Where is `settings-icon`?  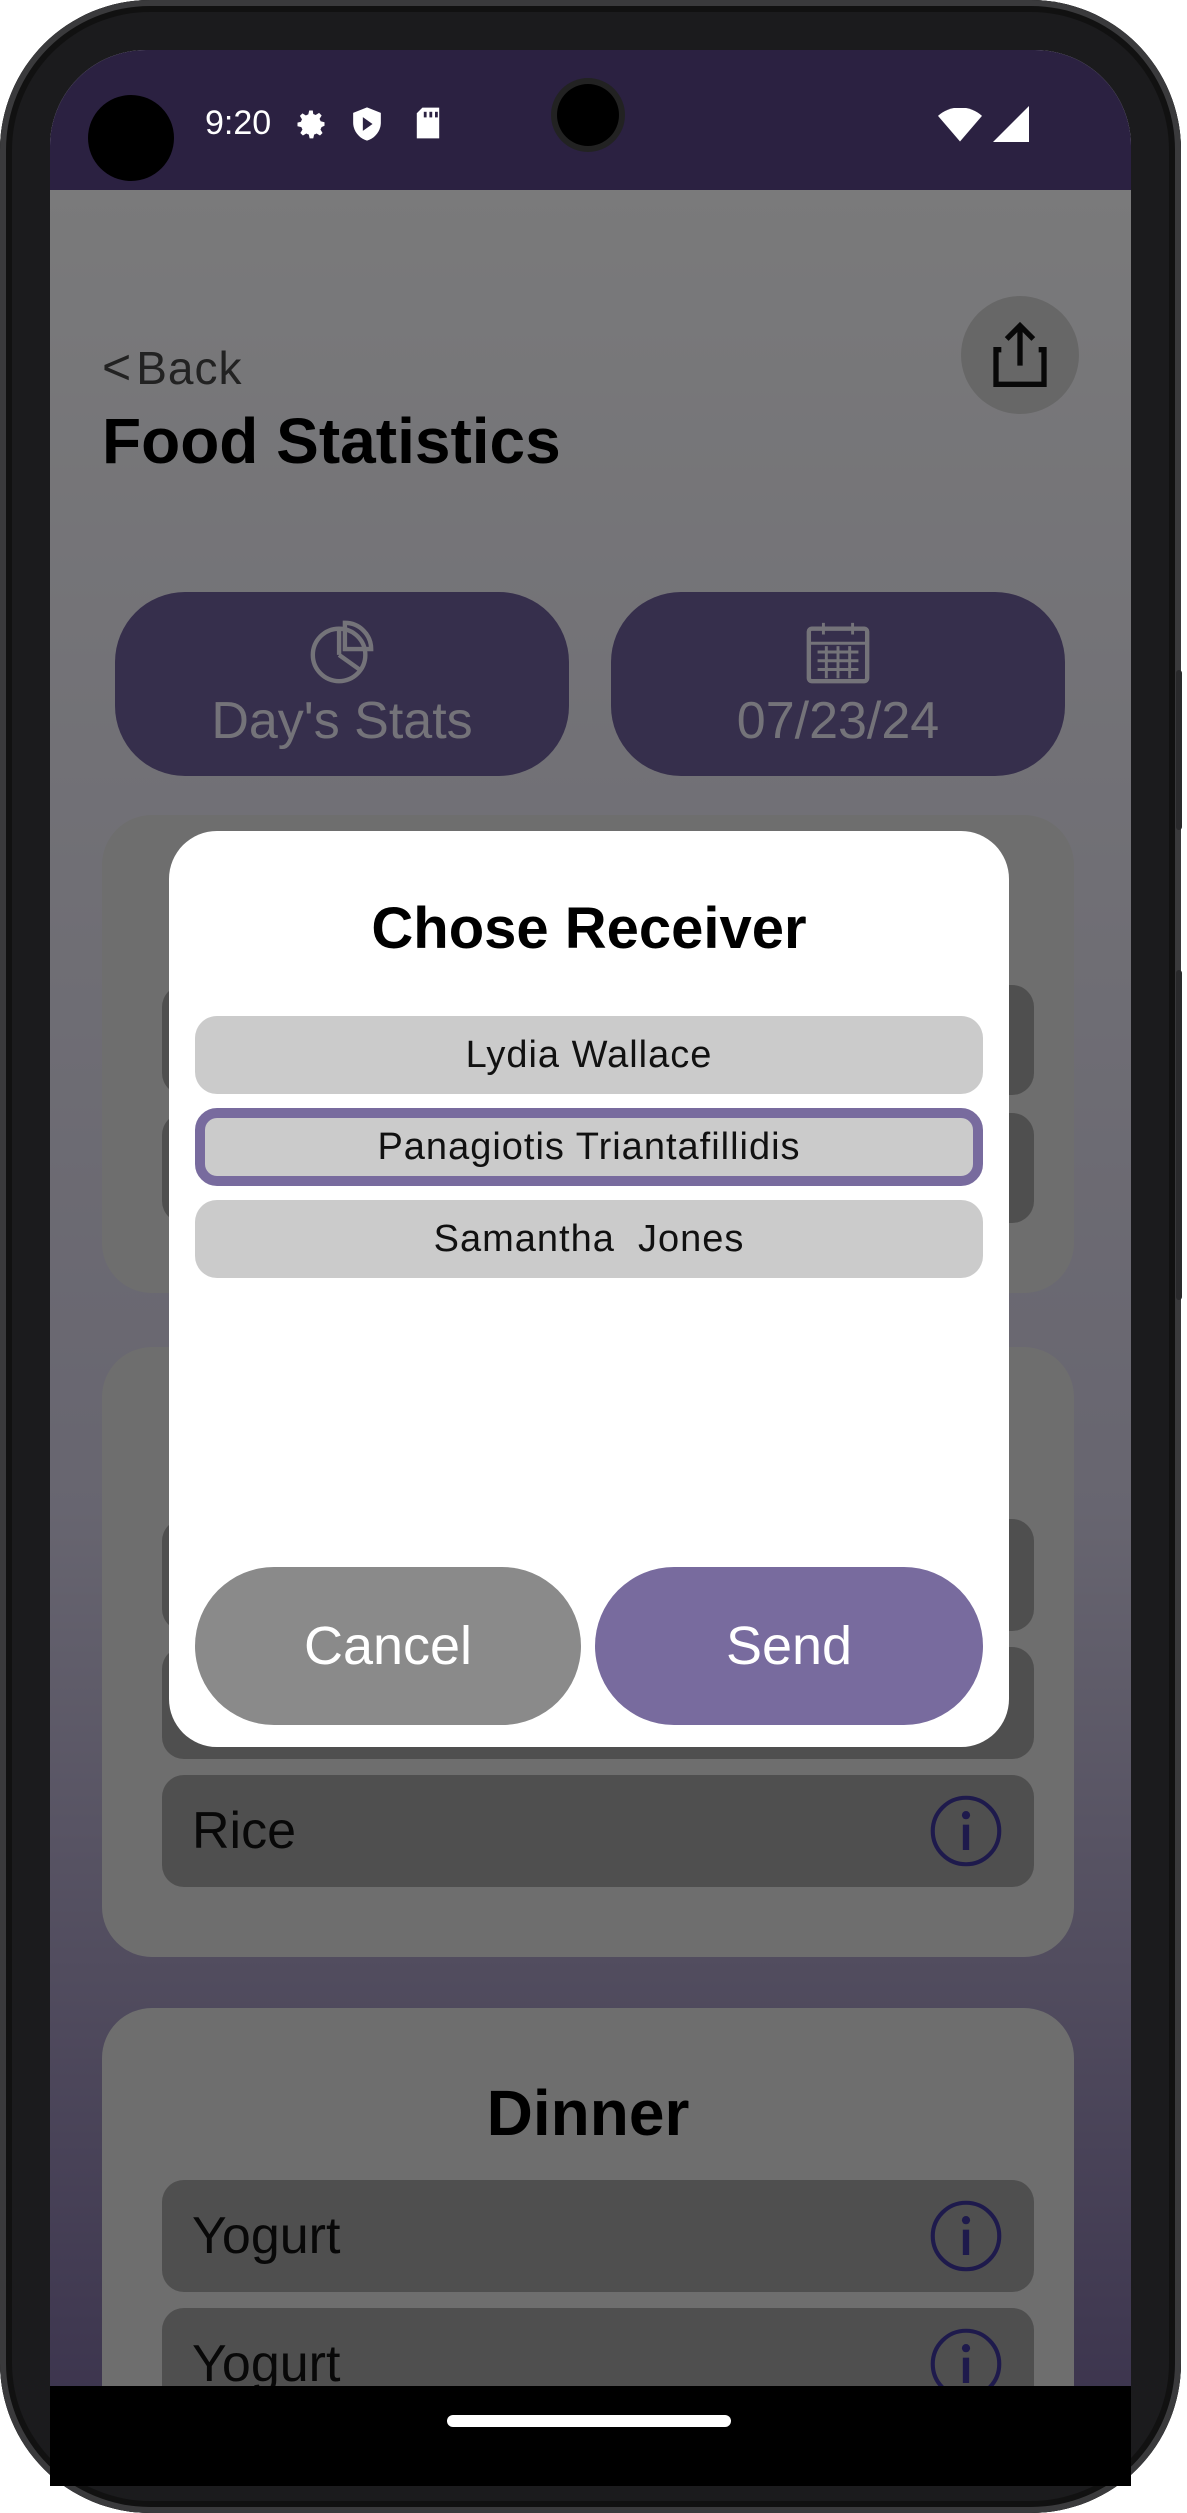 settings-icon is located at coordinates (311, 124).